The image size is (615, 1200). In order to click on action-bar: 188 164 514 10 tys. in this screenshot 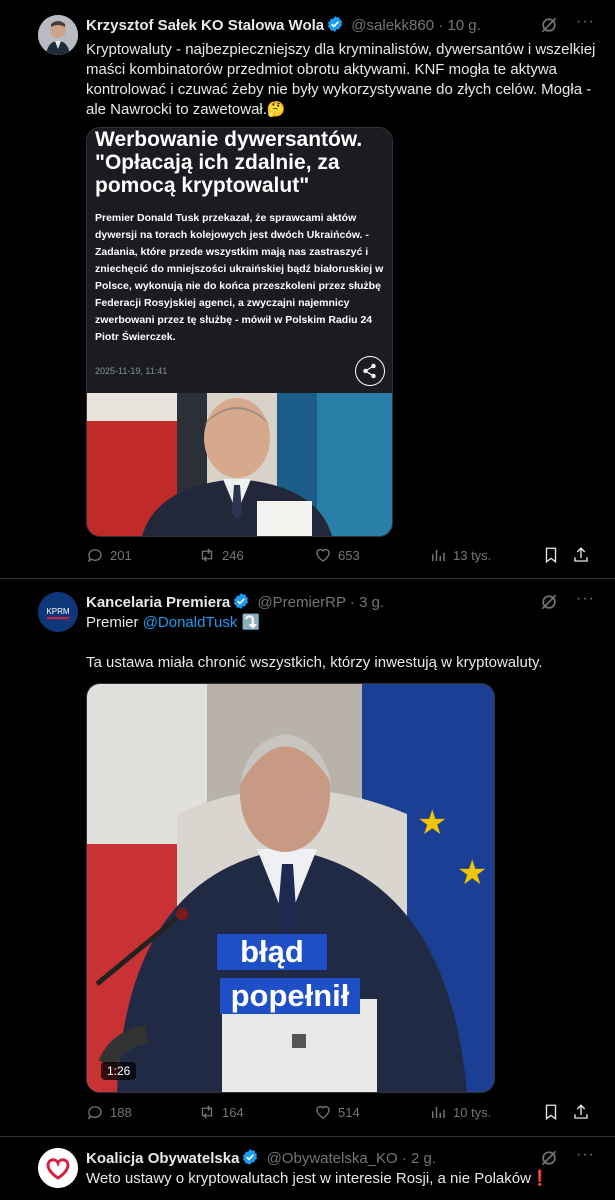, I will do `click(342, 1113)`.